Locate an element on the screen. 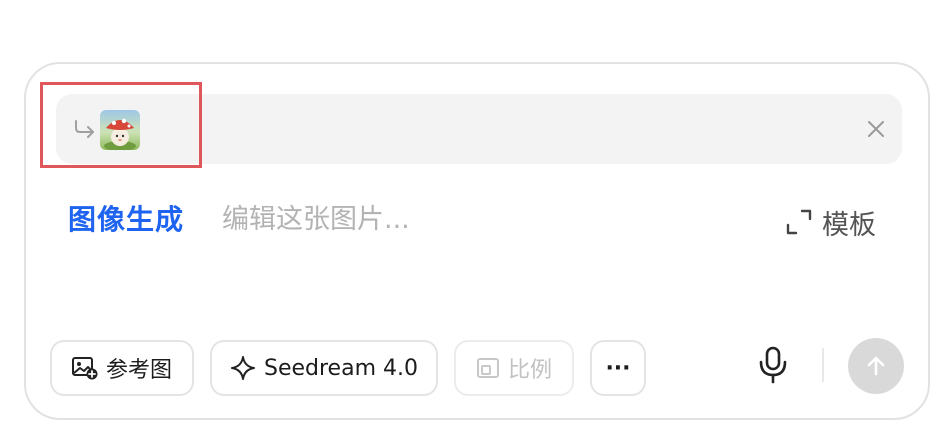 Image resolution: width=948 pixels, height=430 pixels. more-icon: ··· is located at coordinates (618, 368).